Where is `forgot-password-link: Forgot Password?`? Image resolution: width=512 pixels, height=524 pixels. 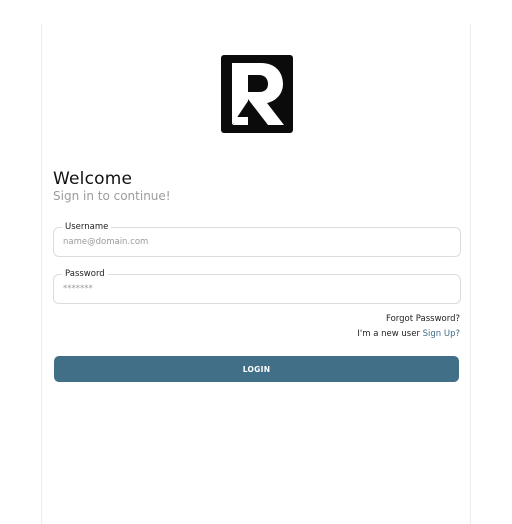
forgot-password-link: Forgot Password? is located at coordinates (423, 319).